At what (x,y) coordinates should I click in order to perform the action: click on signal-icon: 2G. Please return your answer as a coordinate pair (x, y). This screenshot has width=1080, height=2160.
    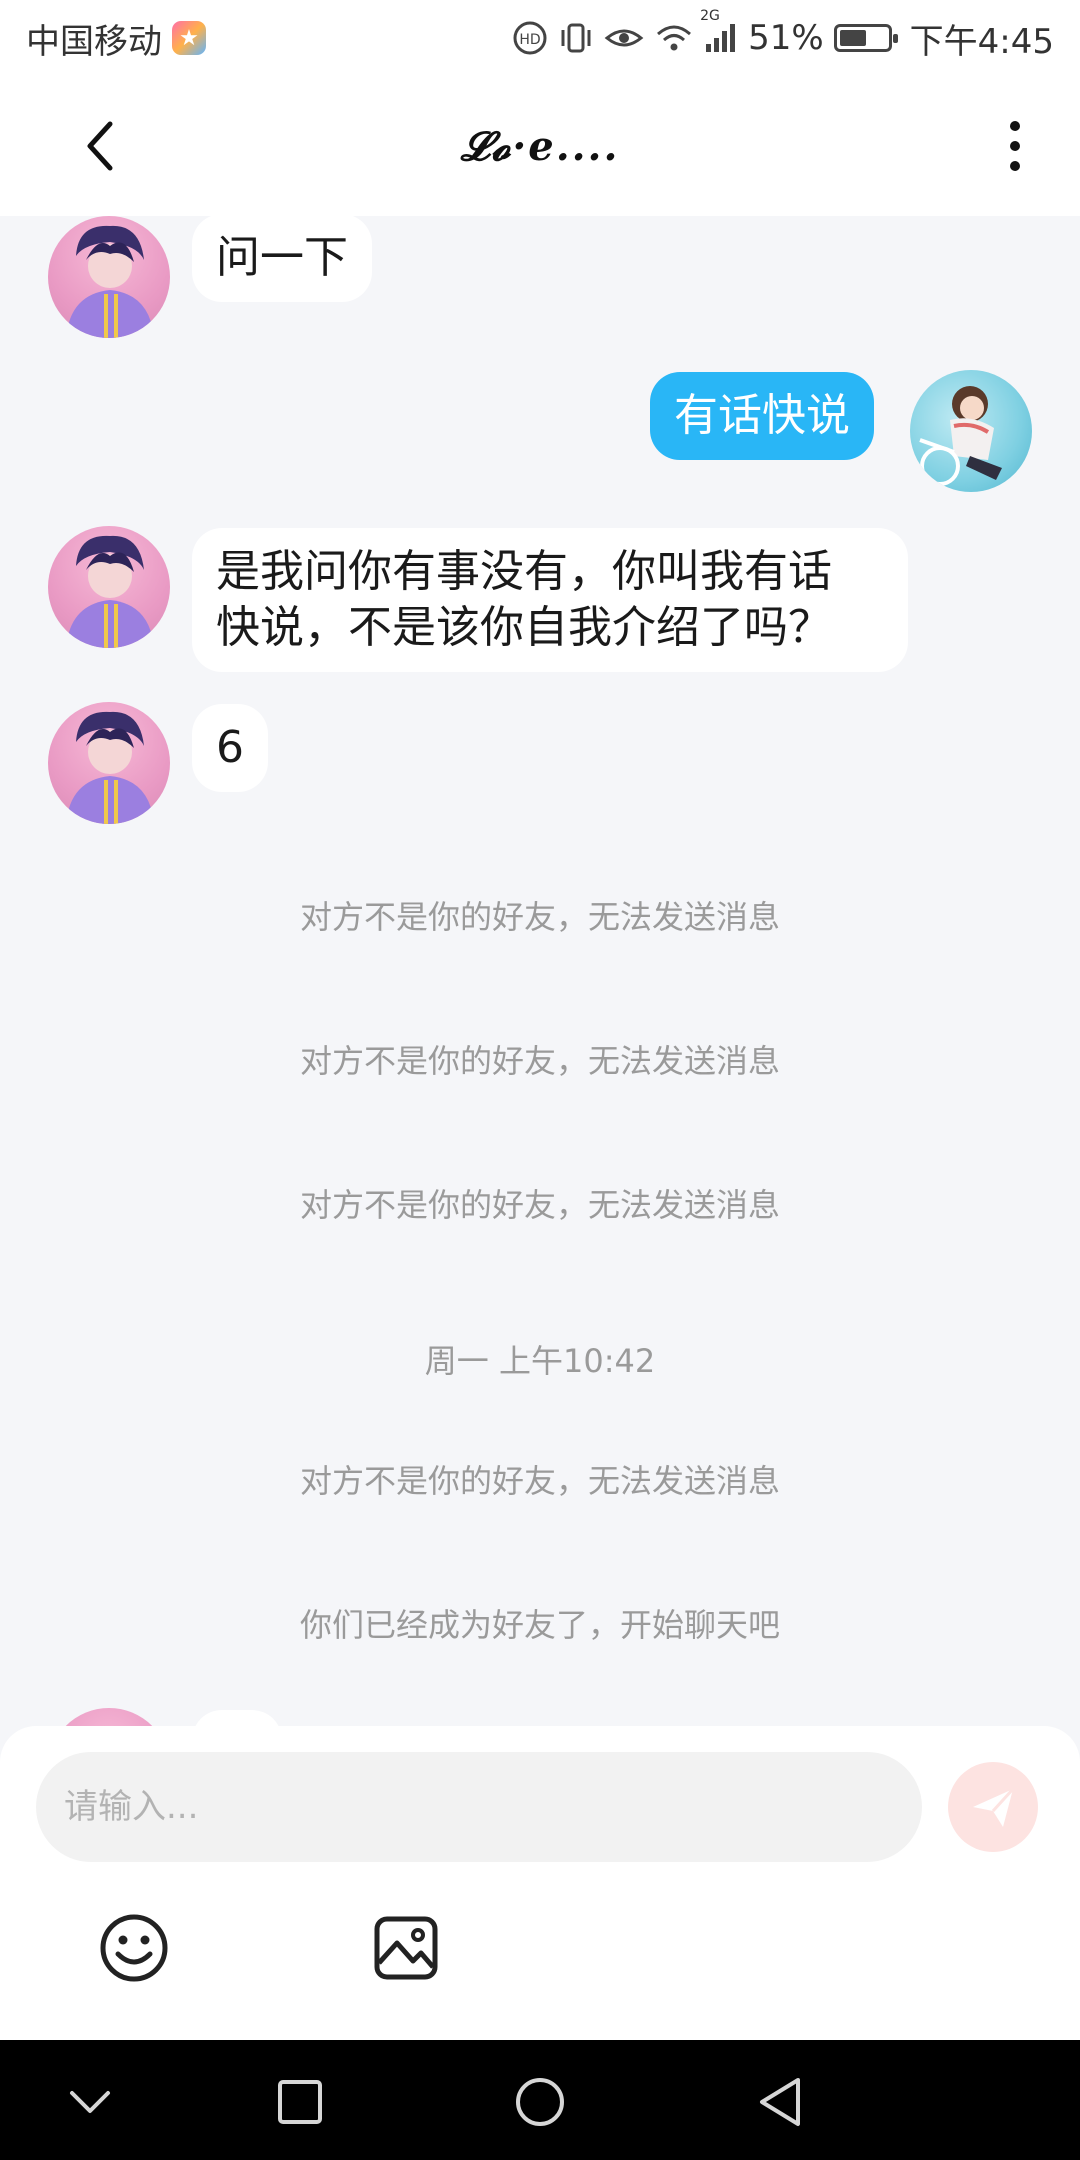
    Looking at the image, I should click on (719, 32).